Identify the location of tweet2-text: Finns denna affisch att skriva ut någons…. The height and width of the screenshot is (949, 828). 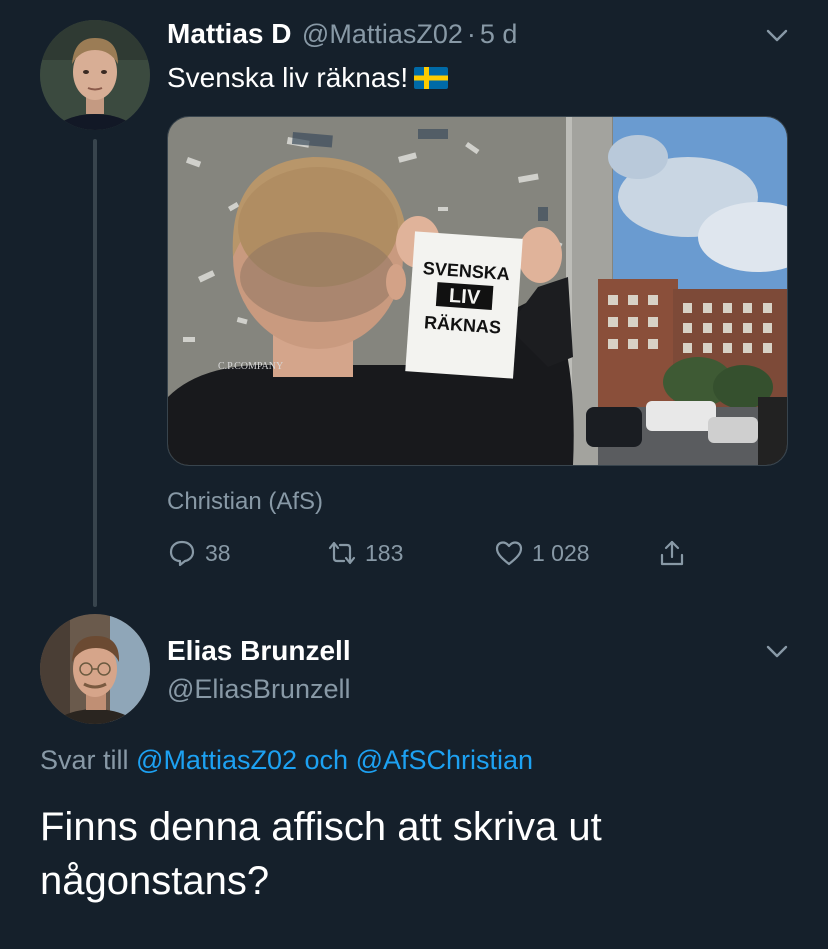
(321, 854).